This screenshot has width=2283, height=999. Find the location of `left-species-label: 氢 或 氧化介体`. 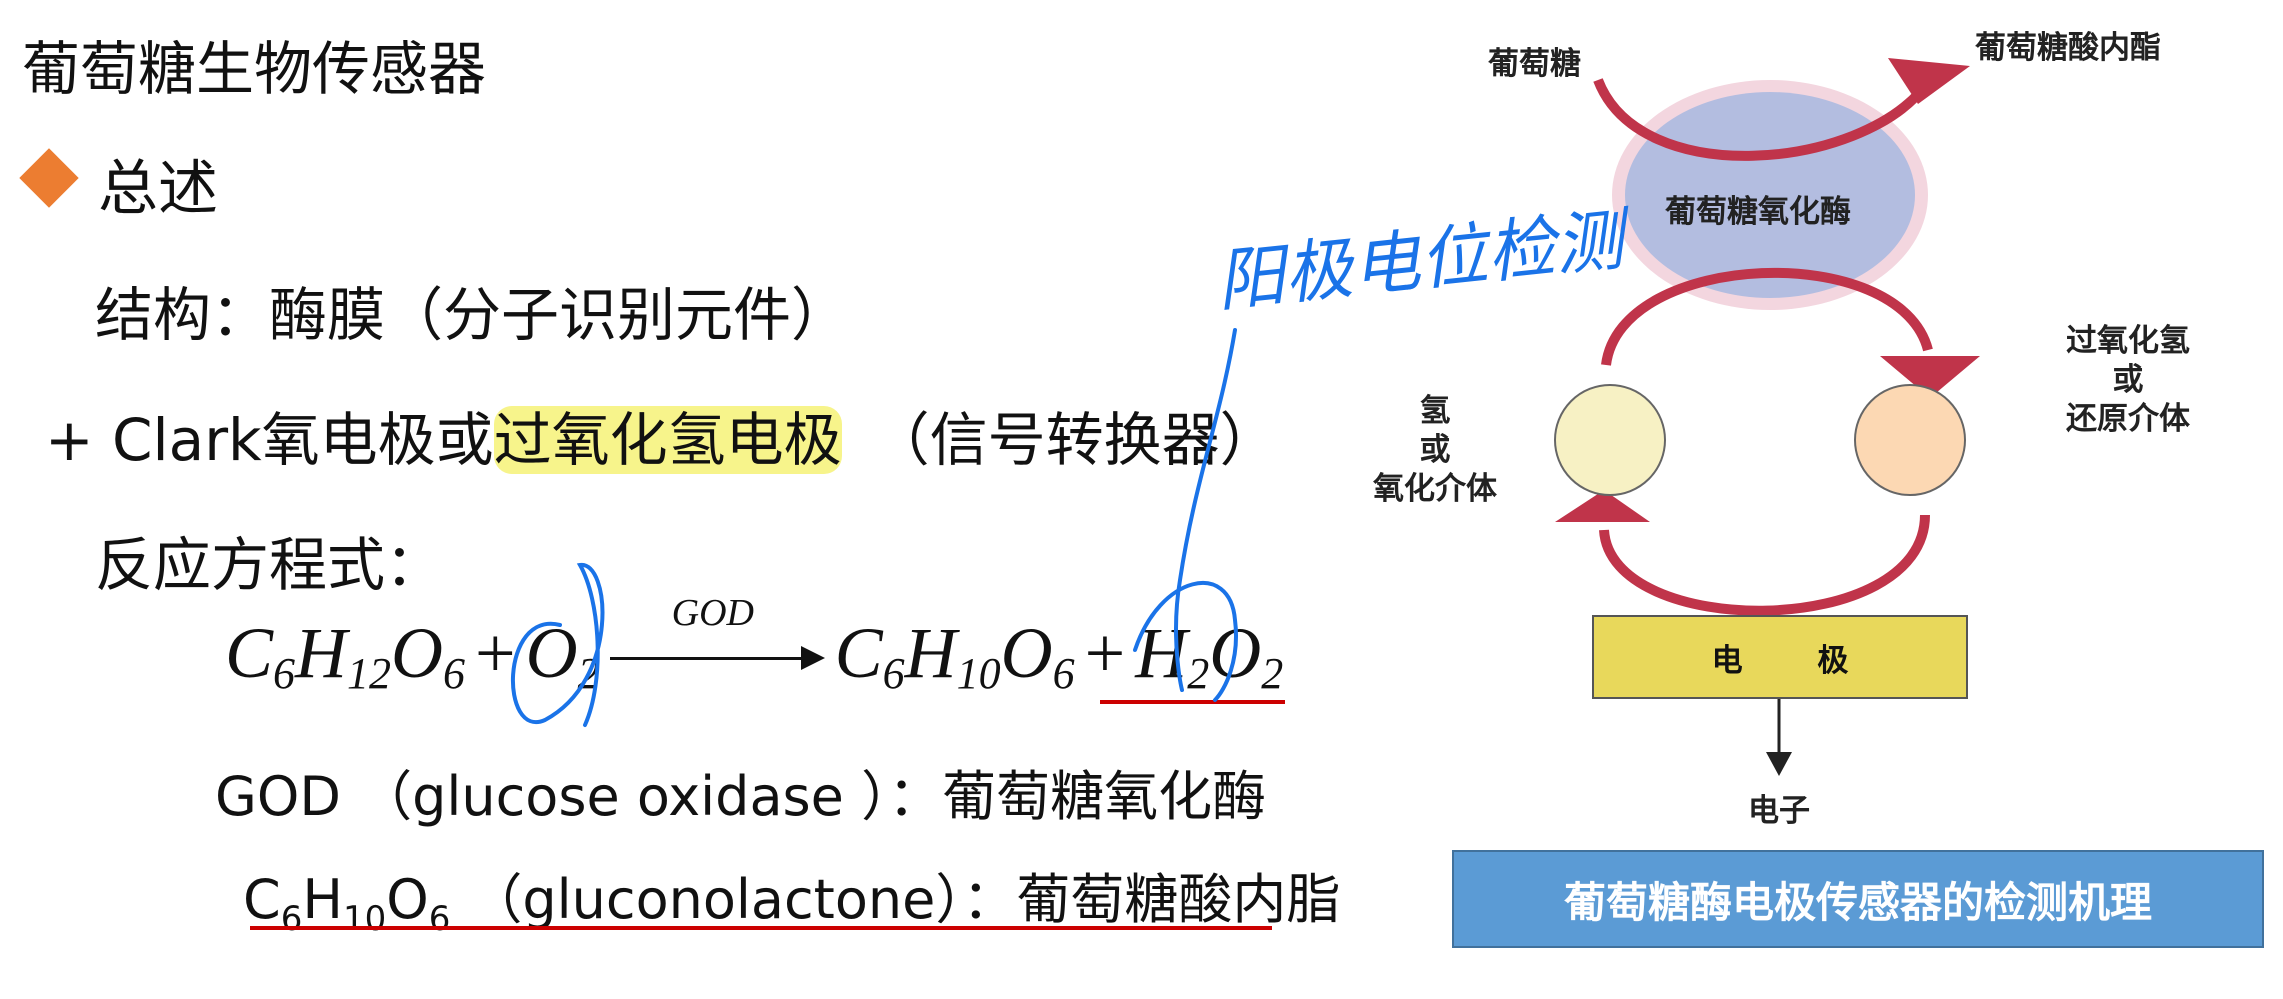

left-species-label: 氢 或 氧化介体 is located at coordinates (1435, 450).